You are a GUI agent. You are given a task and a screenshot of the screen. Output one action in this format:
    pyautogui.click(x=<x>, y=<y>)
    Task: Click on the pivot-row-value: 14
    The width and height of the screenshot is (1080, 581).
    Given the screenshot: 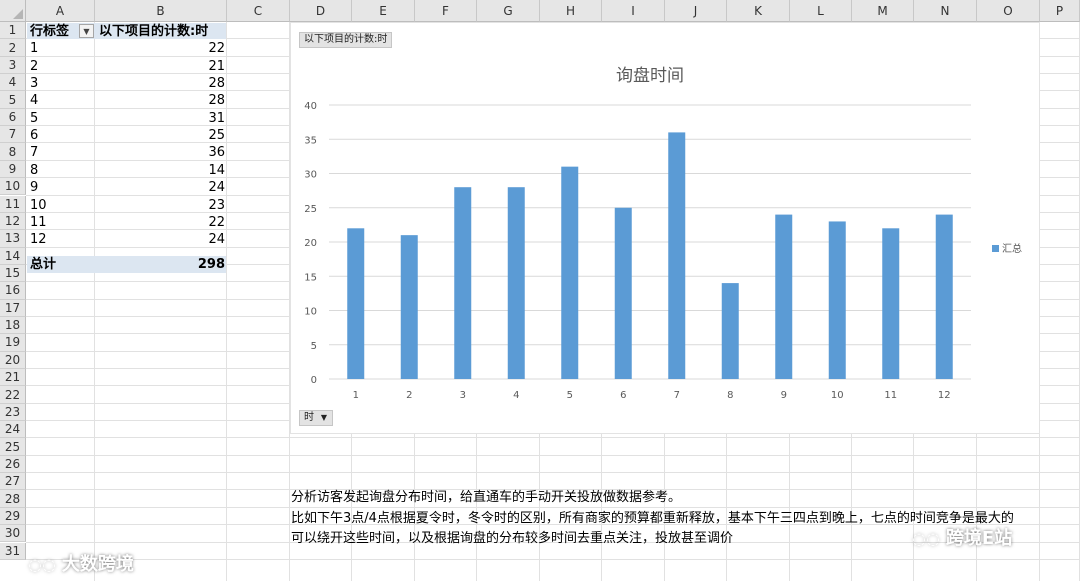 What is the action you would take?
    pyautogui.click(x=162, y=170)
    